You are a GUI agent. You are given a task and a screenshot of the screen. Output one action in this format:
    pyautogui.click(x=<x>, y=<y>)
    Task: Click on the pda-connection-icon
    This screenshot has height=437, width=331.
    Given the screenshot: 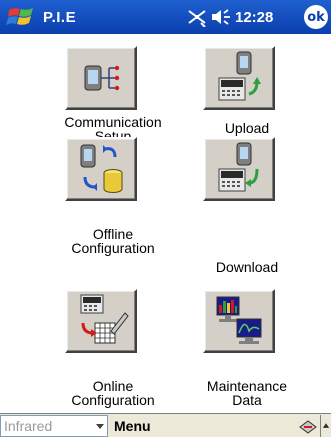 What is the action you would take?
    pyautogui.click(x=102, y=78)
    